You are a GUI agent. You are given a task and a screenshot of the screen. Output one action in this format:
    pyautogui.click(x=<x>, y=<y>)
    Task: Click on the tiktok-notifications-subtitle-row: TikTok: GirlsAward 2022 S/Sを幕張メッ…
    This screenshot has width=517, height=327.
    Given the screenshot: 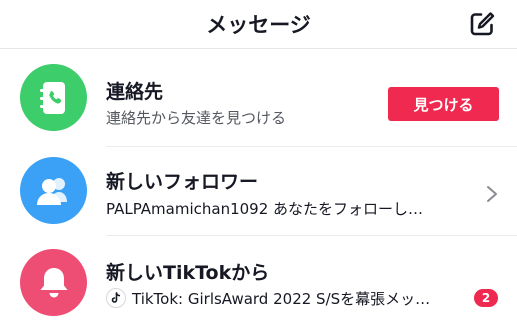 What is the action you would take?
    pyautogui.click(x=268, y=298)
    